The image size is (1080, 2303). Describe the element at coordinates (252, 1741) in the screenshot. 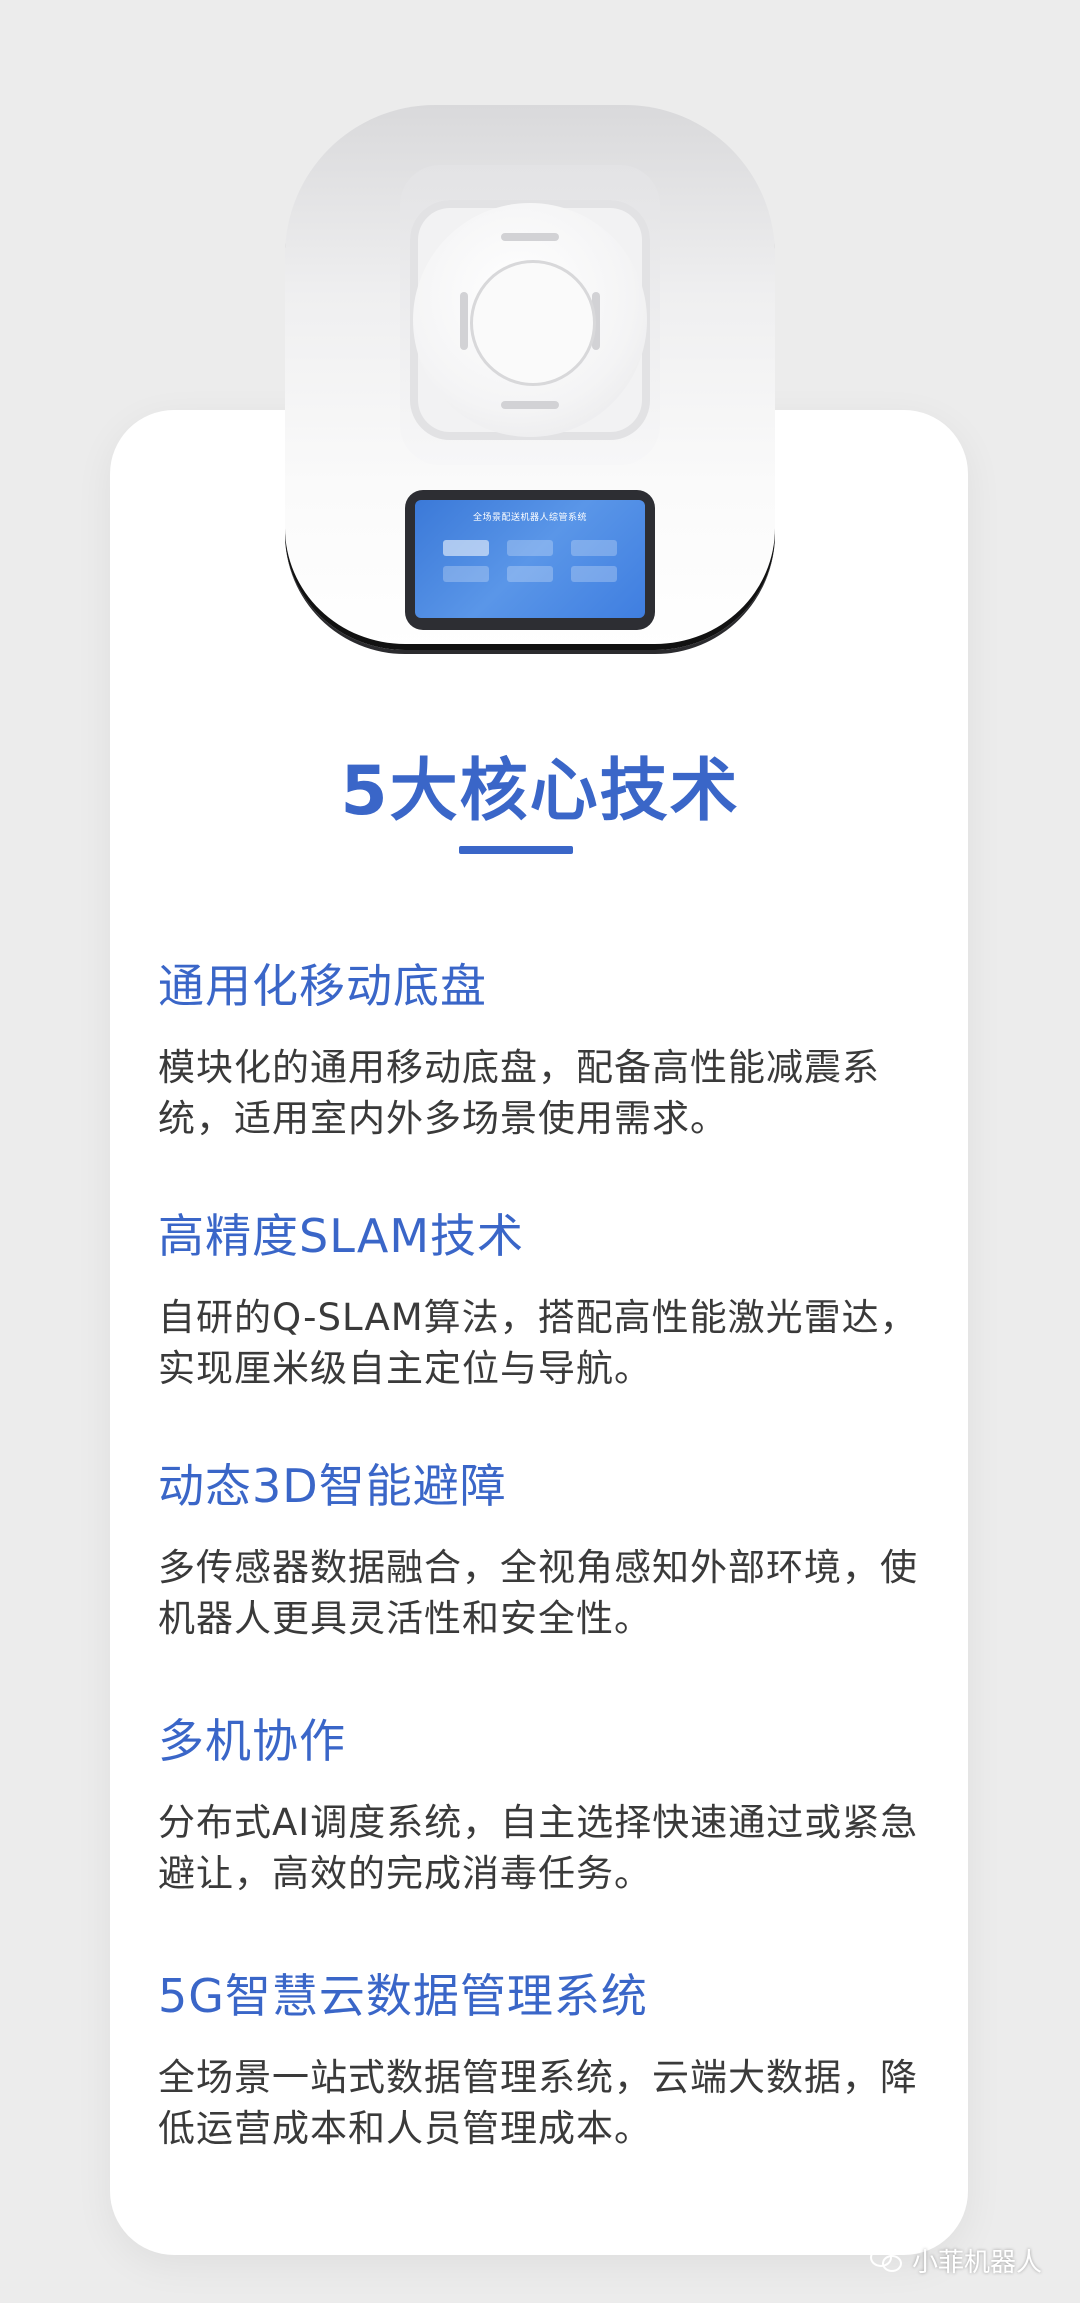

I see `feature-title: 多机协作` at that location.